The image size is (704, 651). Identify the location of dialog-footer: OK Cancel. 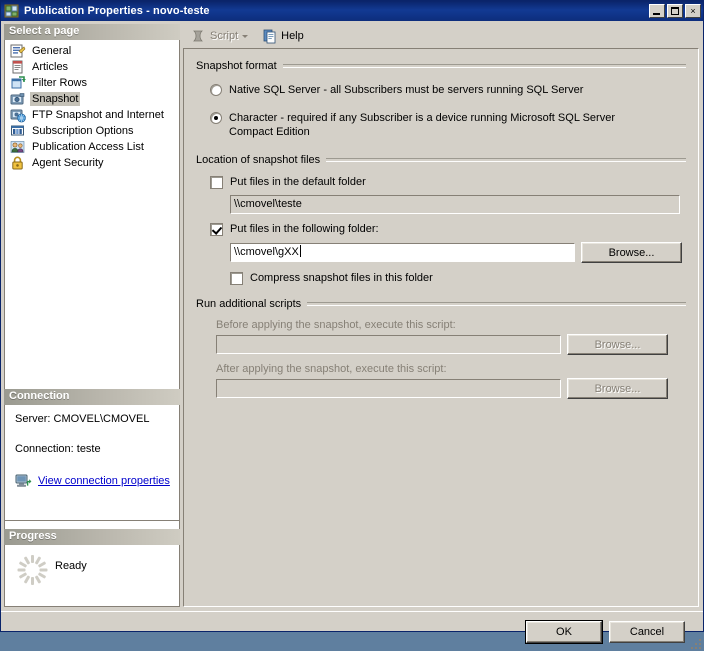
(352, 631).